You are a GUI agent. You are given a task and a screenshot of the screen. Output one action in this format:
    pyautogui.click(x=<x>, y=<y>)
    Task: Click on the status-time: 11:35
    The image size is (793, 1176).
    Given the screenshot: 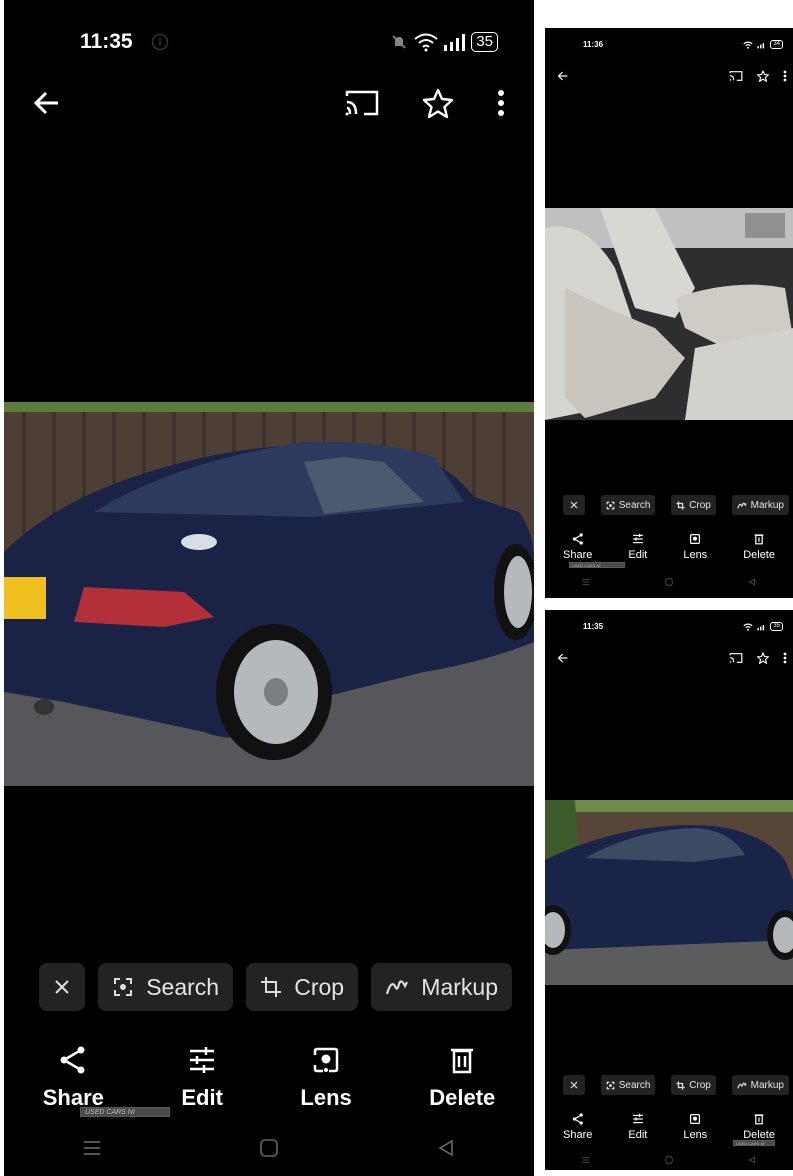 What is the action you would take?
    pyautogui.click(x=106, y=41)
    